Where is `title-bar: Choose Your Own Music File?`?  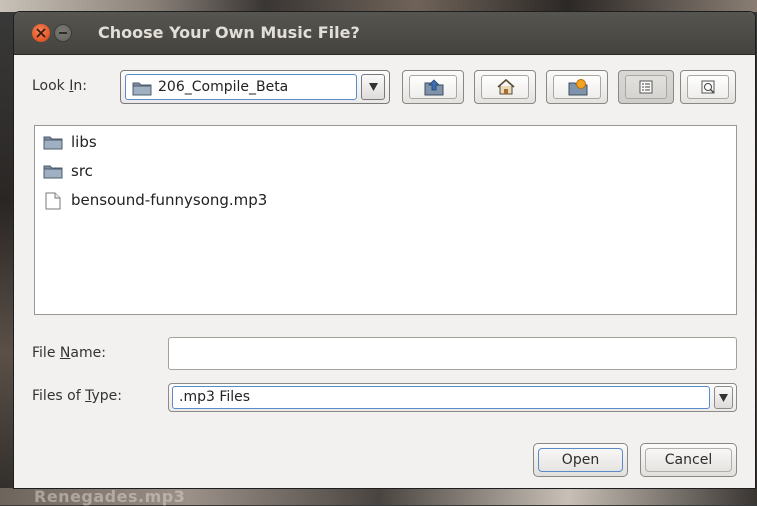
title-bar: Choose Your Own Music File? is located at coordinates (384, 33).